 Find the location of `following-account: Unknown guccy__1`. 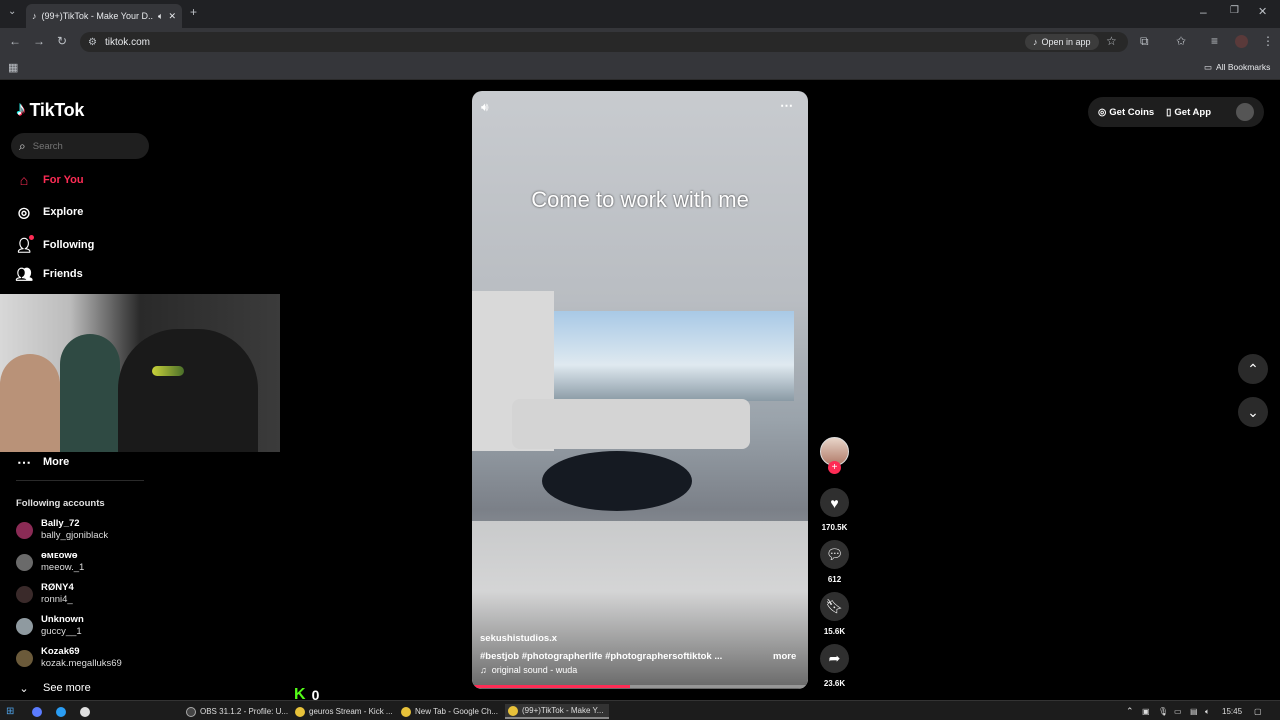

following-account: Unknown guccy__1 is located at coordinates (50, 626).